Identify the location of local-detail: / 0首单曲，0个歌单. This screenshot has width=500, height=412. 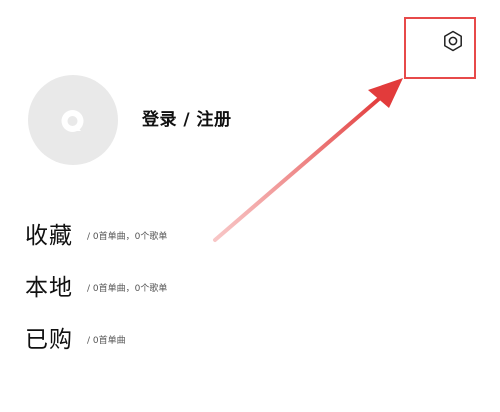
(127, 288).